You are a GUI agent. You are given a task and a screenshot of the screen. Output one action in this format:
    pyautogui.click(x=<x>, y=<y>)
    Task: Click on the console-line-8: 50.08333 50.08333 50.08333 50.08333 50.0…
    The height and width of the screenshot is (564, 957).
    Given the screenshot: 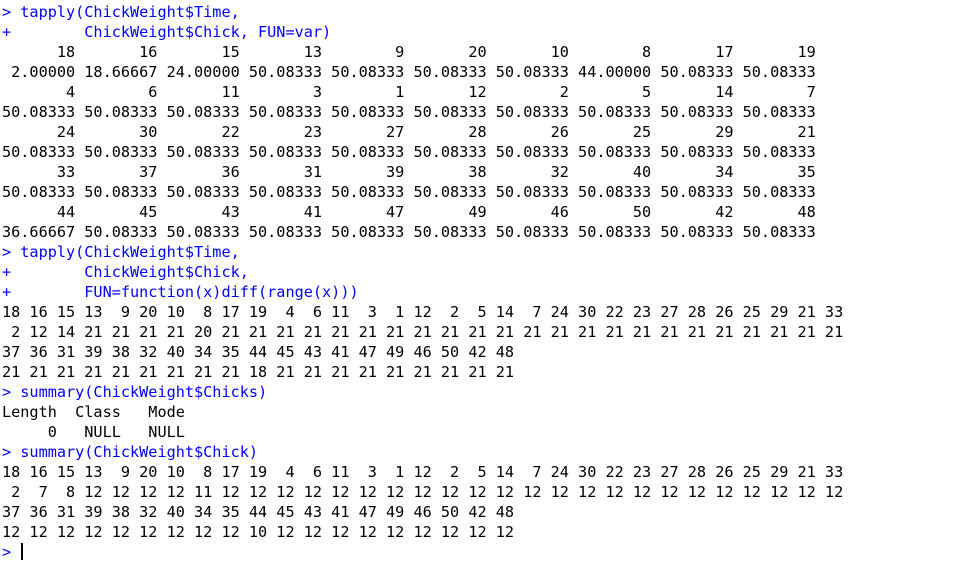 What is the action you would take?
    pyautogui.click(x=409, y=152)
    